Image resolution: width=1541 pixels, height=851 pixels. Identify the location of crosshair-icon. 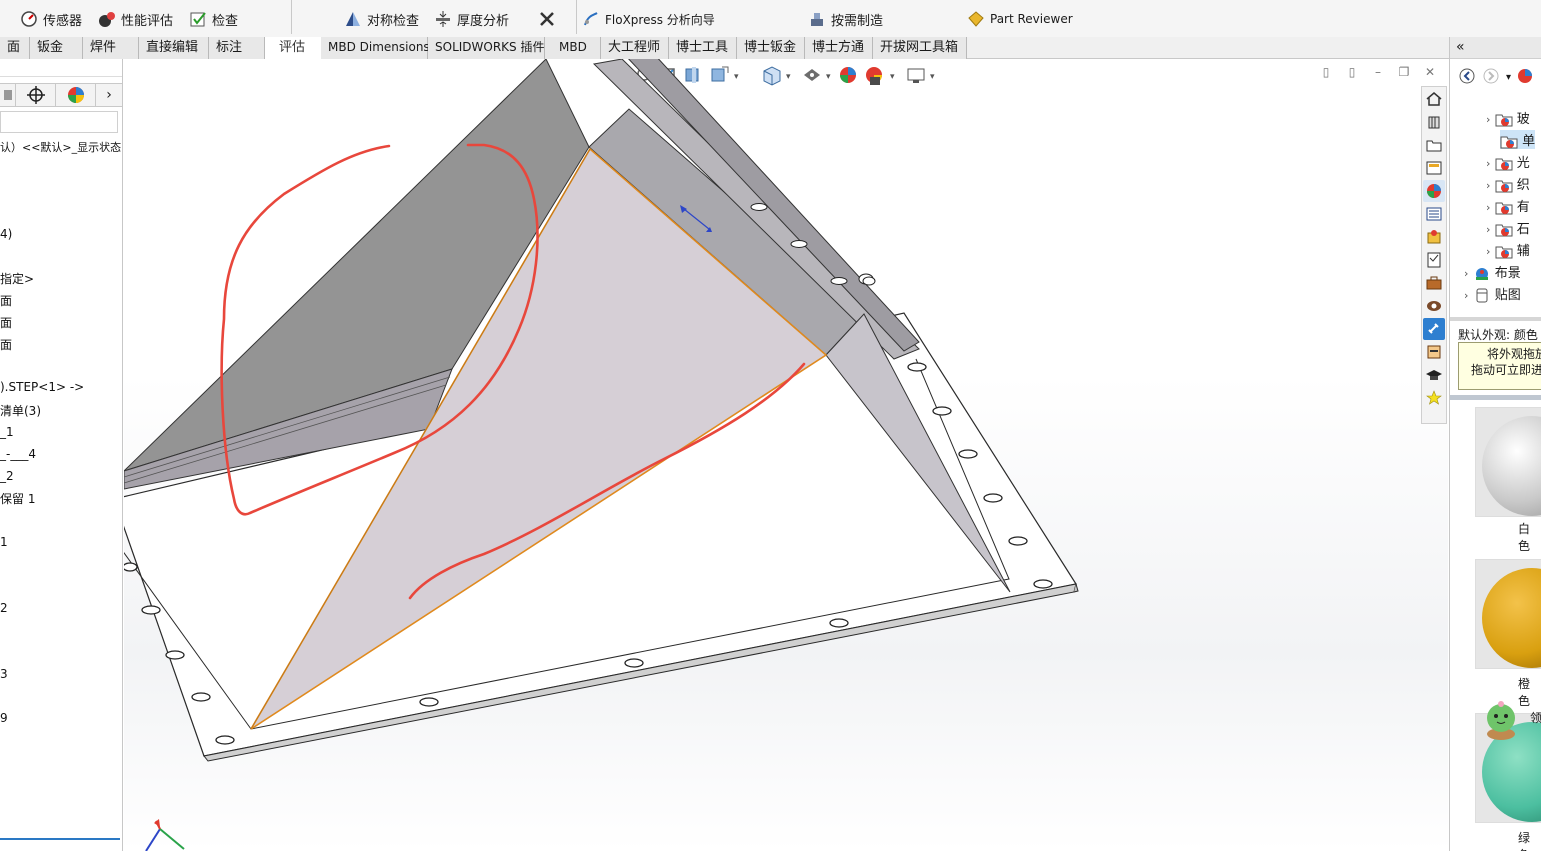
(35, 95).